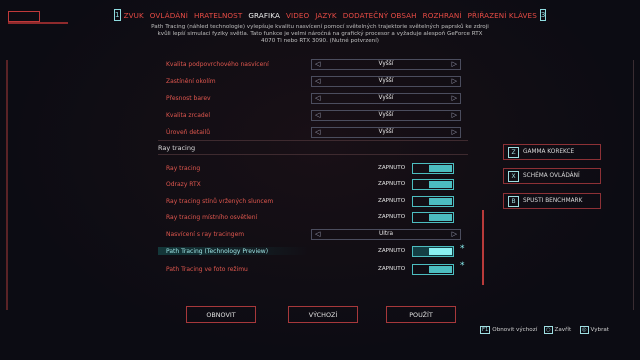  Describe the element at coordinates (7, 185) in the screenshot. I see `left-frame-line` at that location.